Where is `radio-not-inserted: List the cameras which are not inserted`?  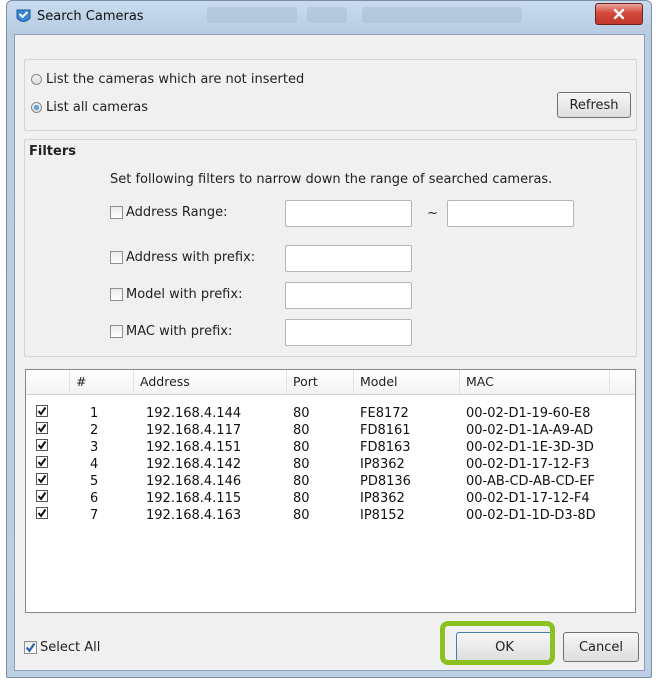
radio-not-inserted: List the cameras which are not inserted is located at coordinates (167, 79).